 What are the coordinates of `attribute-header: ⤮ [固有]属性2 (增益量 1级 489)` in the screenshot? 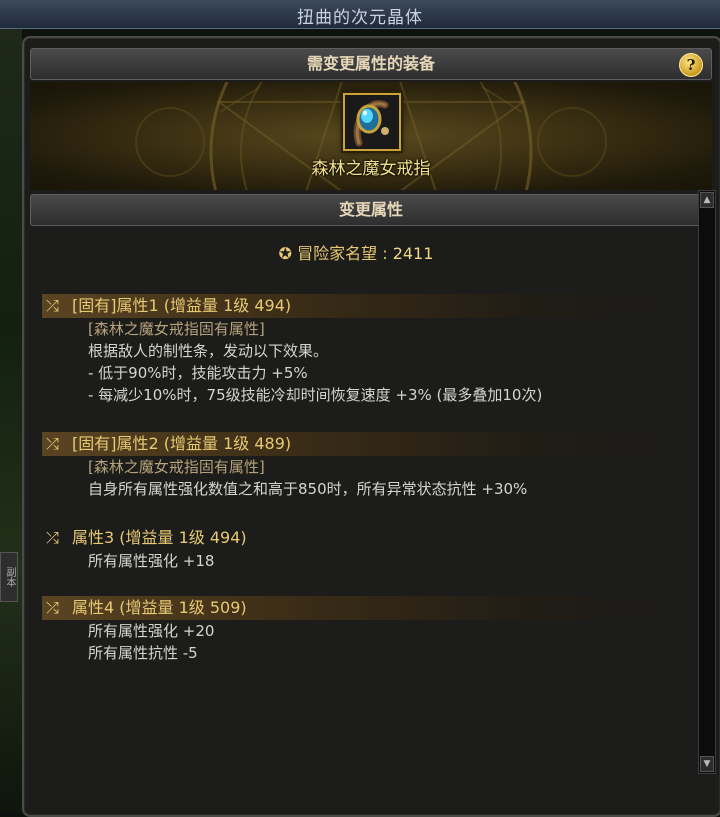 It's located at (365, 444).